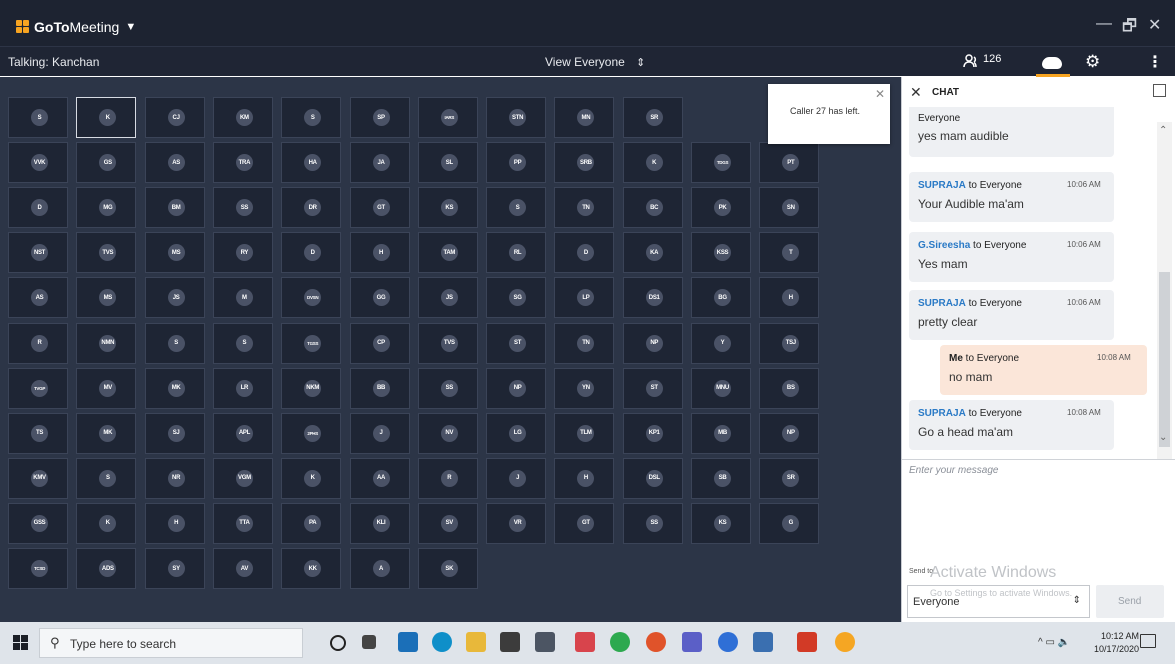 The image size is (1175, 664). Describe the element at coordinates (38, 568) in the screenshot. I see `participant-tile: TCSD` at that location.